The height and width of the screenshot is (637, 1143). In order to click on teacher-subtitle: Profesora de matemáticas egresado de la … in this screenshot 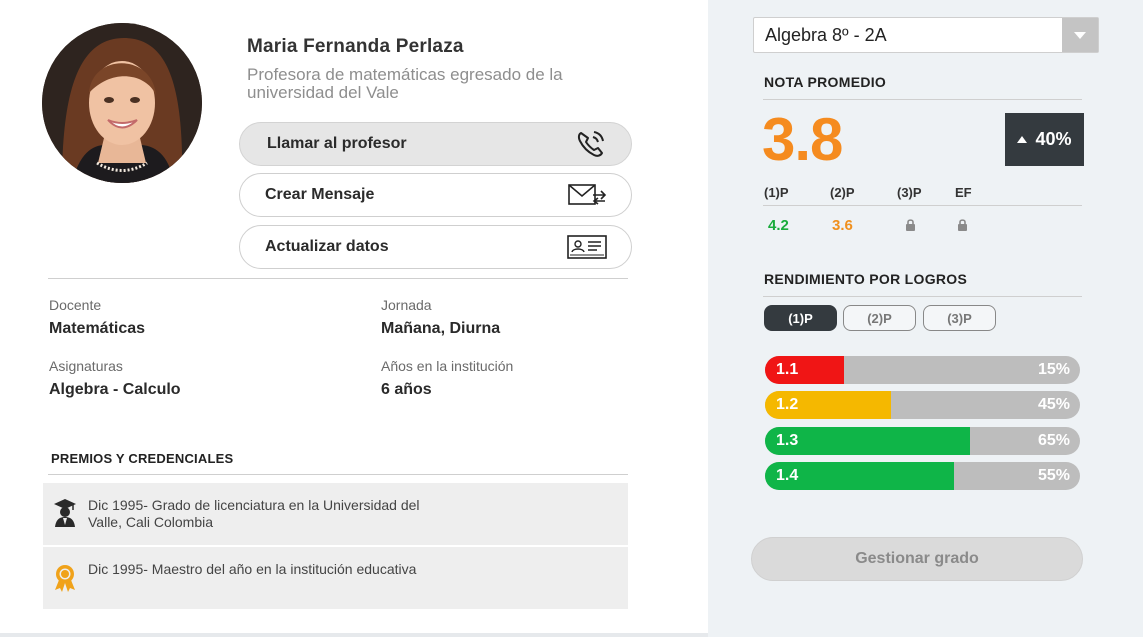, I will do `click(405, 83)`.